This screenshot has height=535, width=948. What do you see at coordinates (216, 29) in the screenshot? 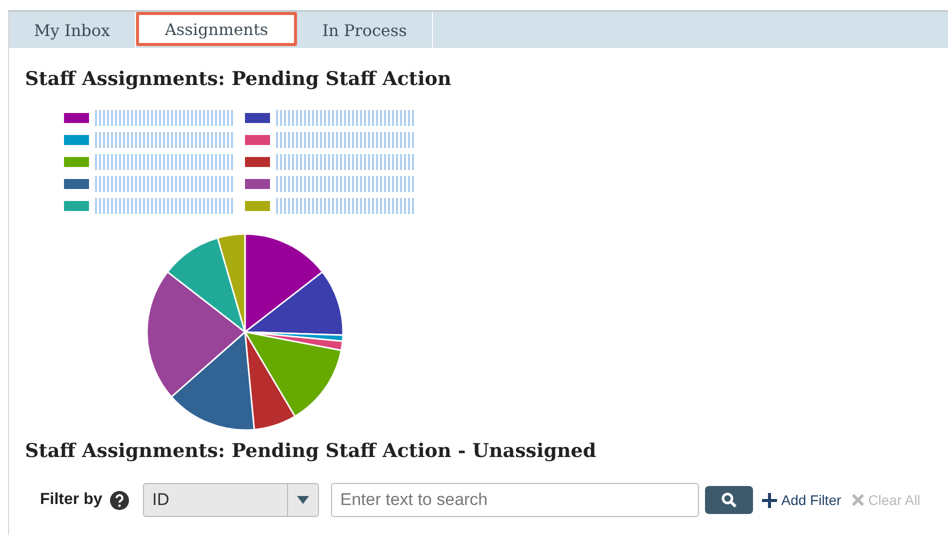
I see `tab: Assignments` at bounding box center [216, 29].